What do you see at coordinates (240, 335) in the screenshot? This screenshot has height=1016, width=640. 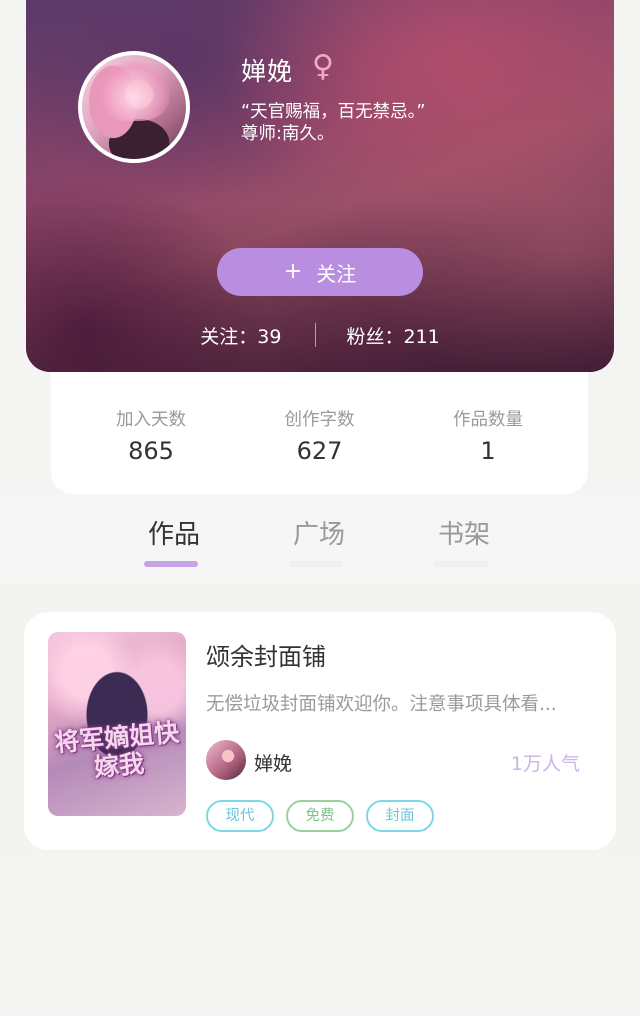 I see `following-count: 关注：39` at bounding box center [240, 335].